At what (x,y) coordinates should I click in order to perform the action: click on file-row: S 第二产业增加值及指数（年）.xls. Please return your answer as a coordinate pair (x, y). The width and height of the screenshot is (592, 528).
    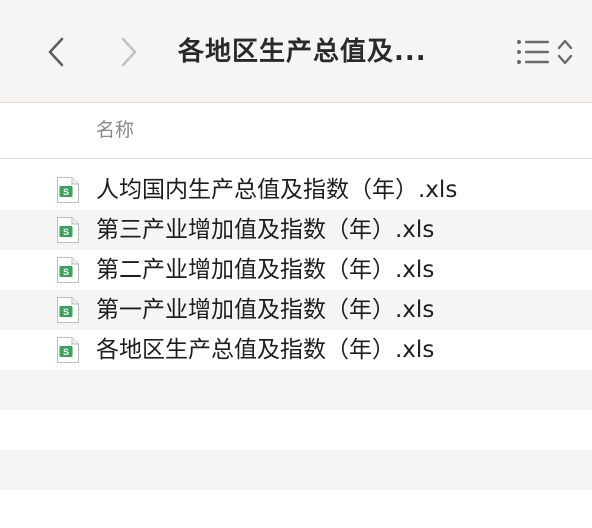
    Looking at the image, I should click on (296, 270).